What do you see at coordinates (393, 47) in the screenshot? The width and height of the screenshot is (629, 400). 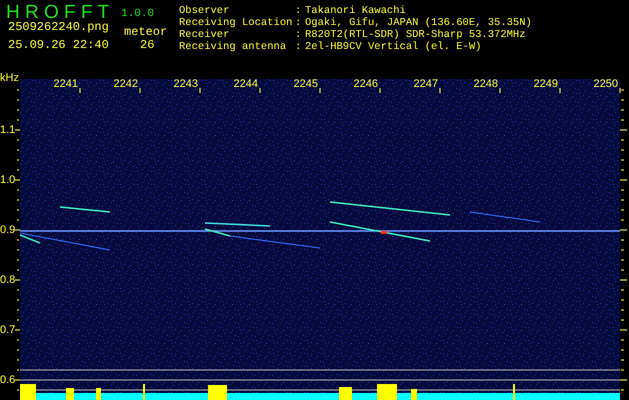 I see `info-value: 2el-HB9CV Vertical (el. E-W)` at bounding box center [393, 47].